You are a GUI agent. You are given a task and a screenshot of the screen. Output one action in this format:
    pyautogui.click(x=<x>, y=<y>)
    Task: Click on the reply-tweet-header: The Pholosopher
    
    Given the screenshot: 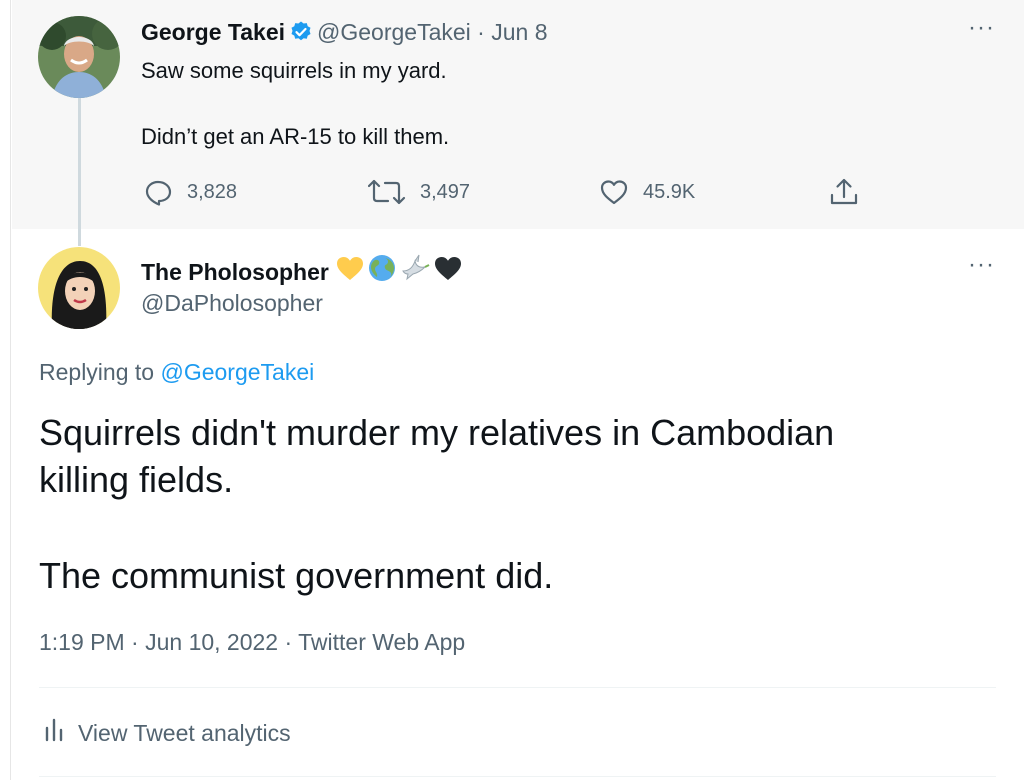 What is the action you would take?
    pyautogui.click(x=302, y=271)
    